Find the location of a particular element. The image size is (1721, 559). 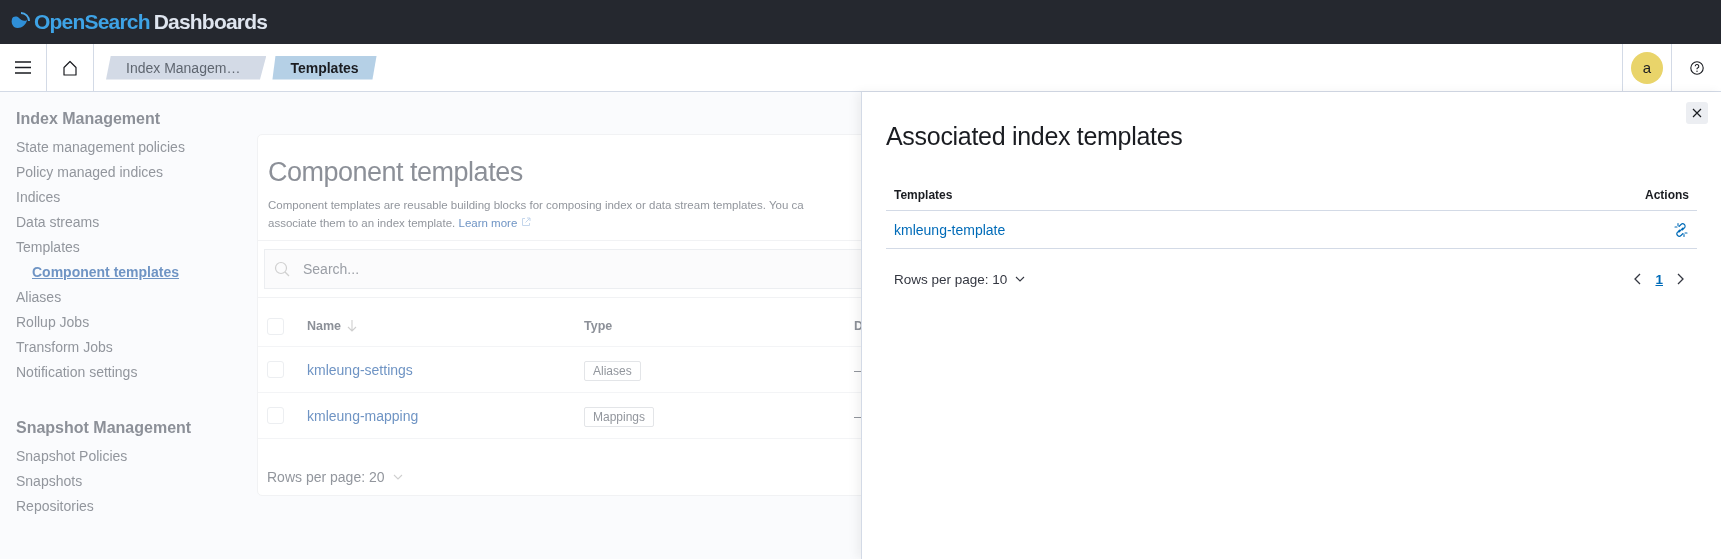

sort-arrow-icon is located at coordinates (352, 326).